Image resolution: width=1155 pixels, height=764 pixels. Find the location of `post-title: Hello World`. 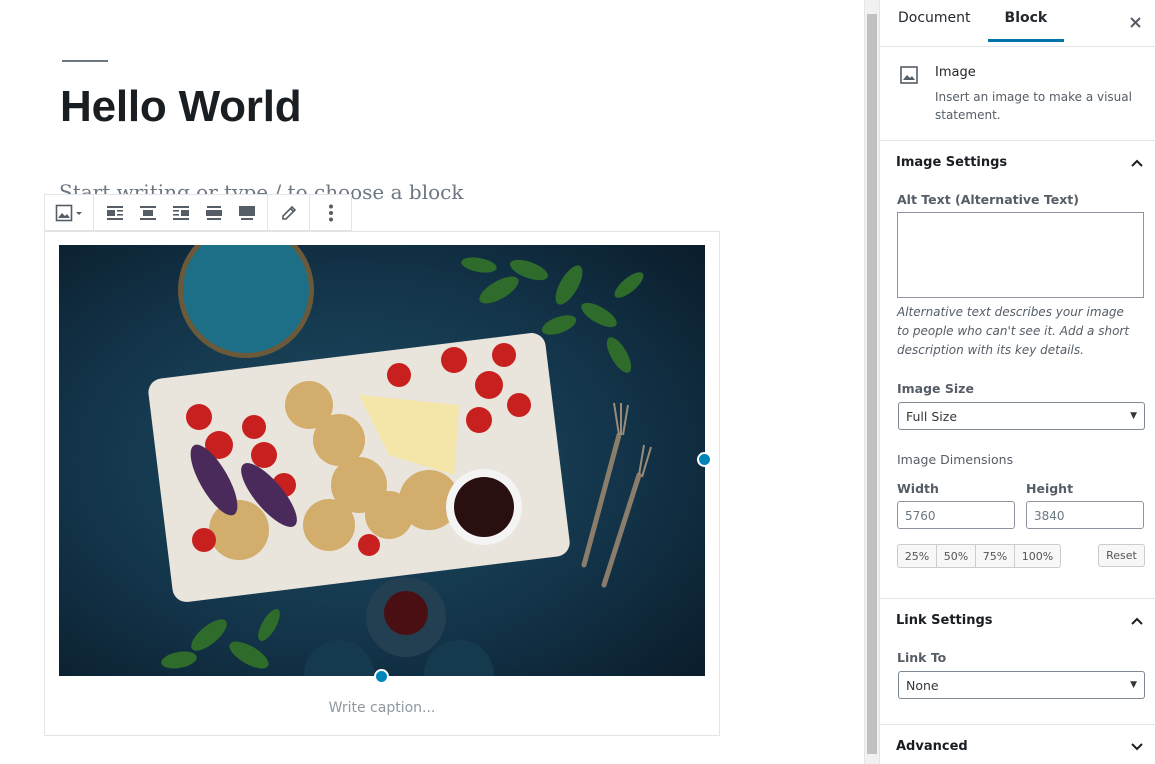

post-title: Hello World is located at coordinates (181, 107).